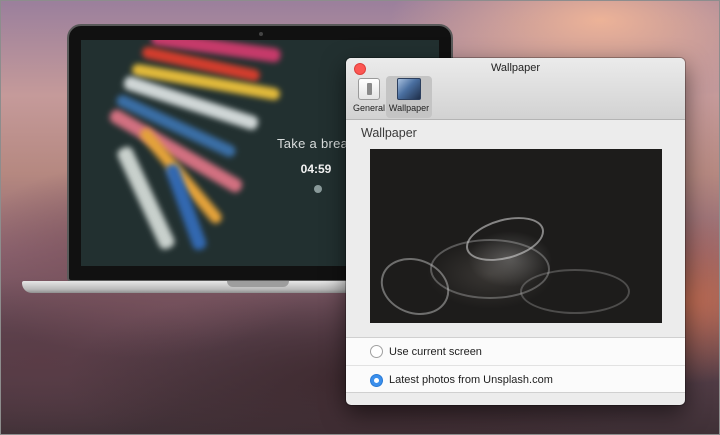  What do you see at coordinates (515, 89) in the screenshot?
I see `window-titlebar: Wallpaper General Wallpaper` at bounding box center [515, 89].